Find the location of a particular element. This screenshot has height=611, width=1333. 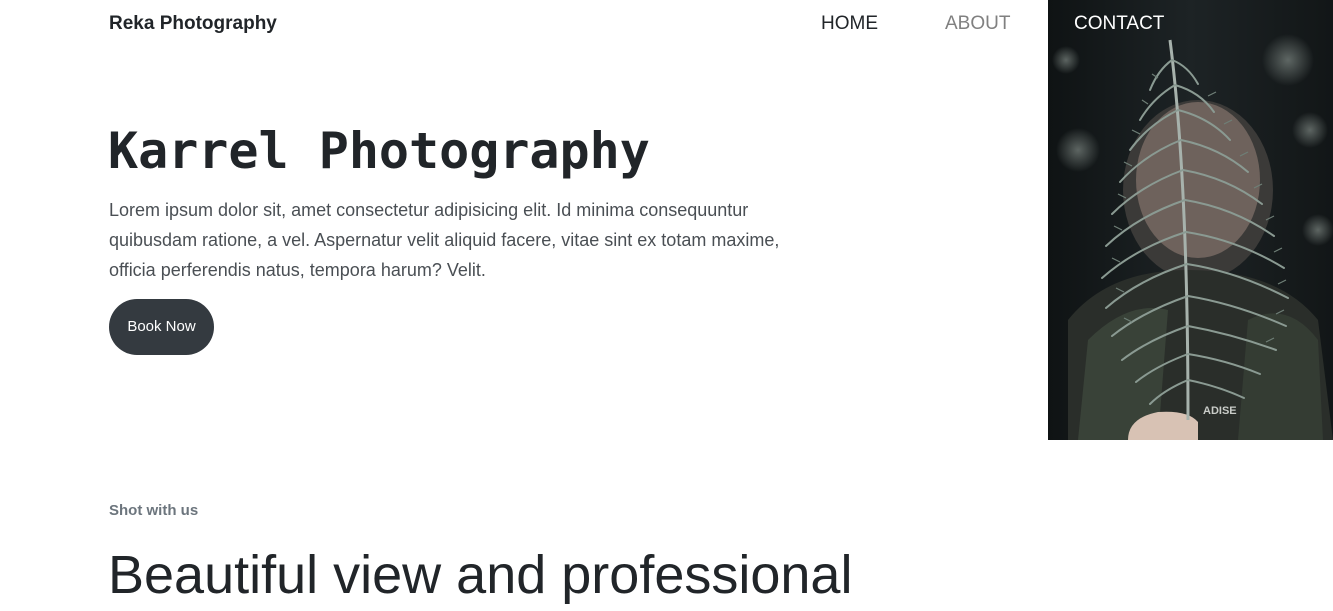

nav-link-about: ABOUT is located at coordinates (977, 24).